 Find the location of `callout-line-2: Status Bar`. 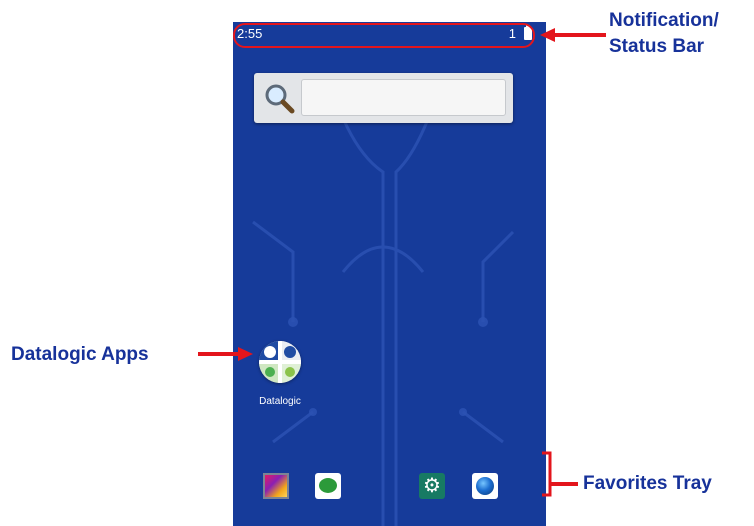

callout-line-2: Status Bar is located at coordinates (657, 46).